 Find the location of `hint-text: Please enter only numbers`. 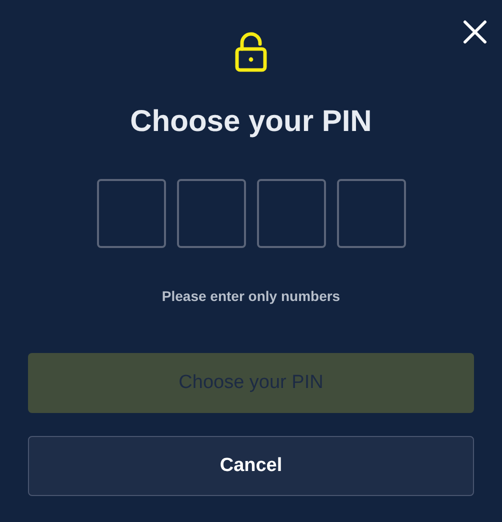

hint-text: Please enter only numbers is located at coordinates (251, 296).